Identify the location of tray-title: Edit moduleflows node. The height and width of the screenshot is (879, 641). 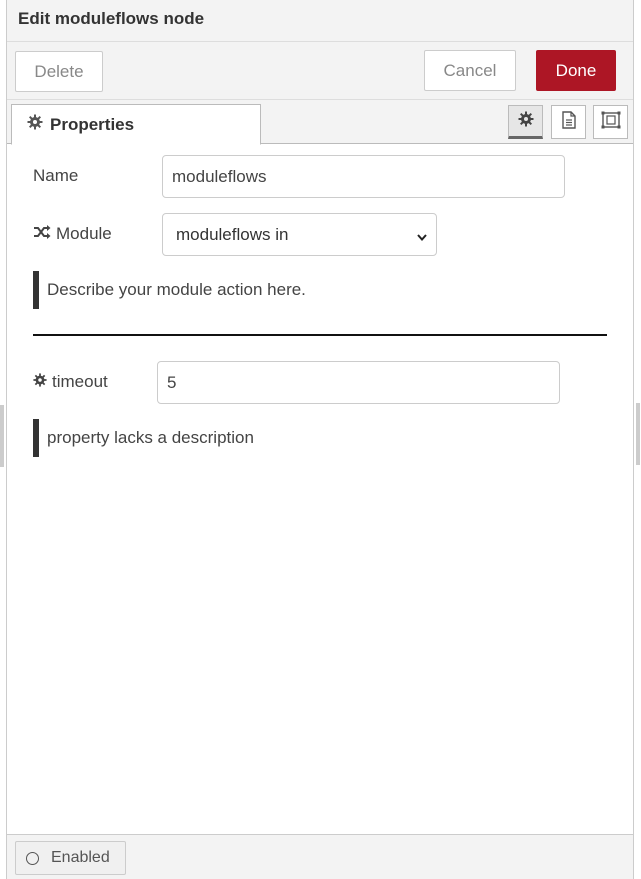
(111, 18).